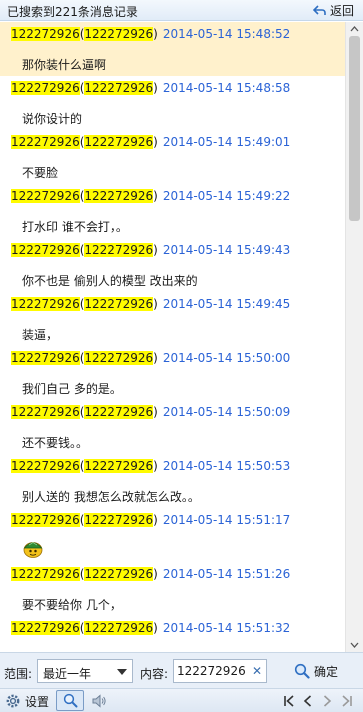 Image resolution: width=363 pixels, height=712 pixels. What do you see at coordinates (150, 196) in the screenshot?
I see `message-header: 122272926(122272926) 2014-05-14 15:49:22` at bounding box center [150, 196].